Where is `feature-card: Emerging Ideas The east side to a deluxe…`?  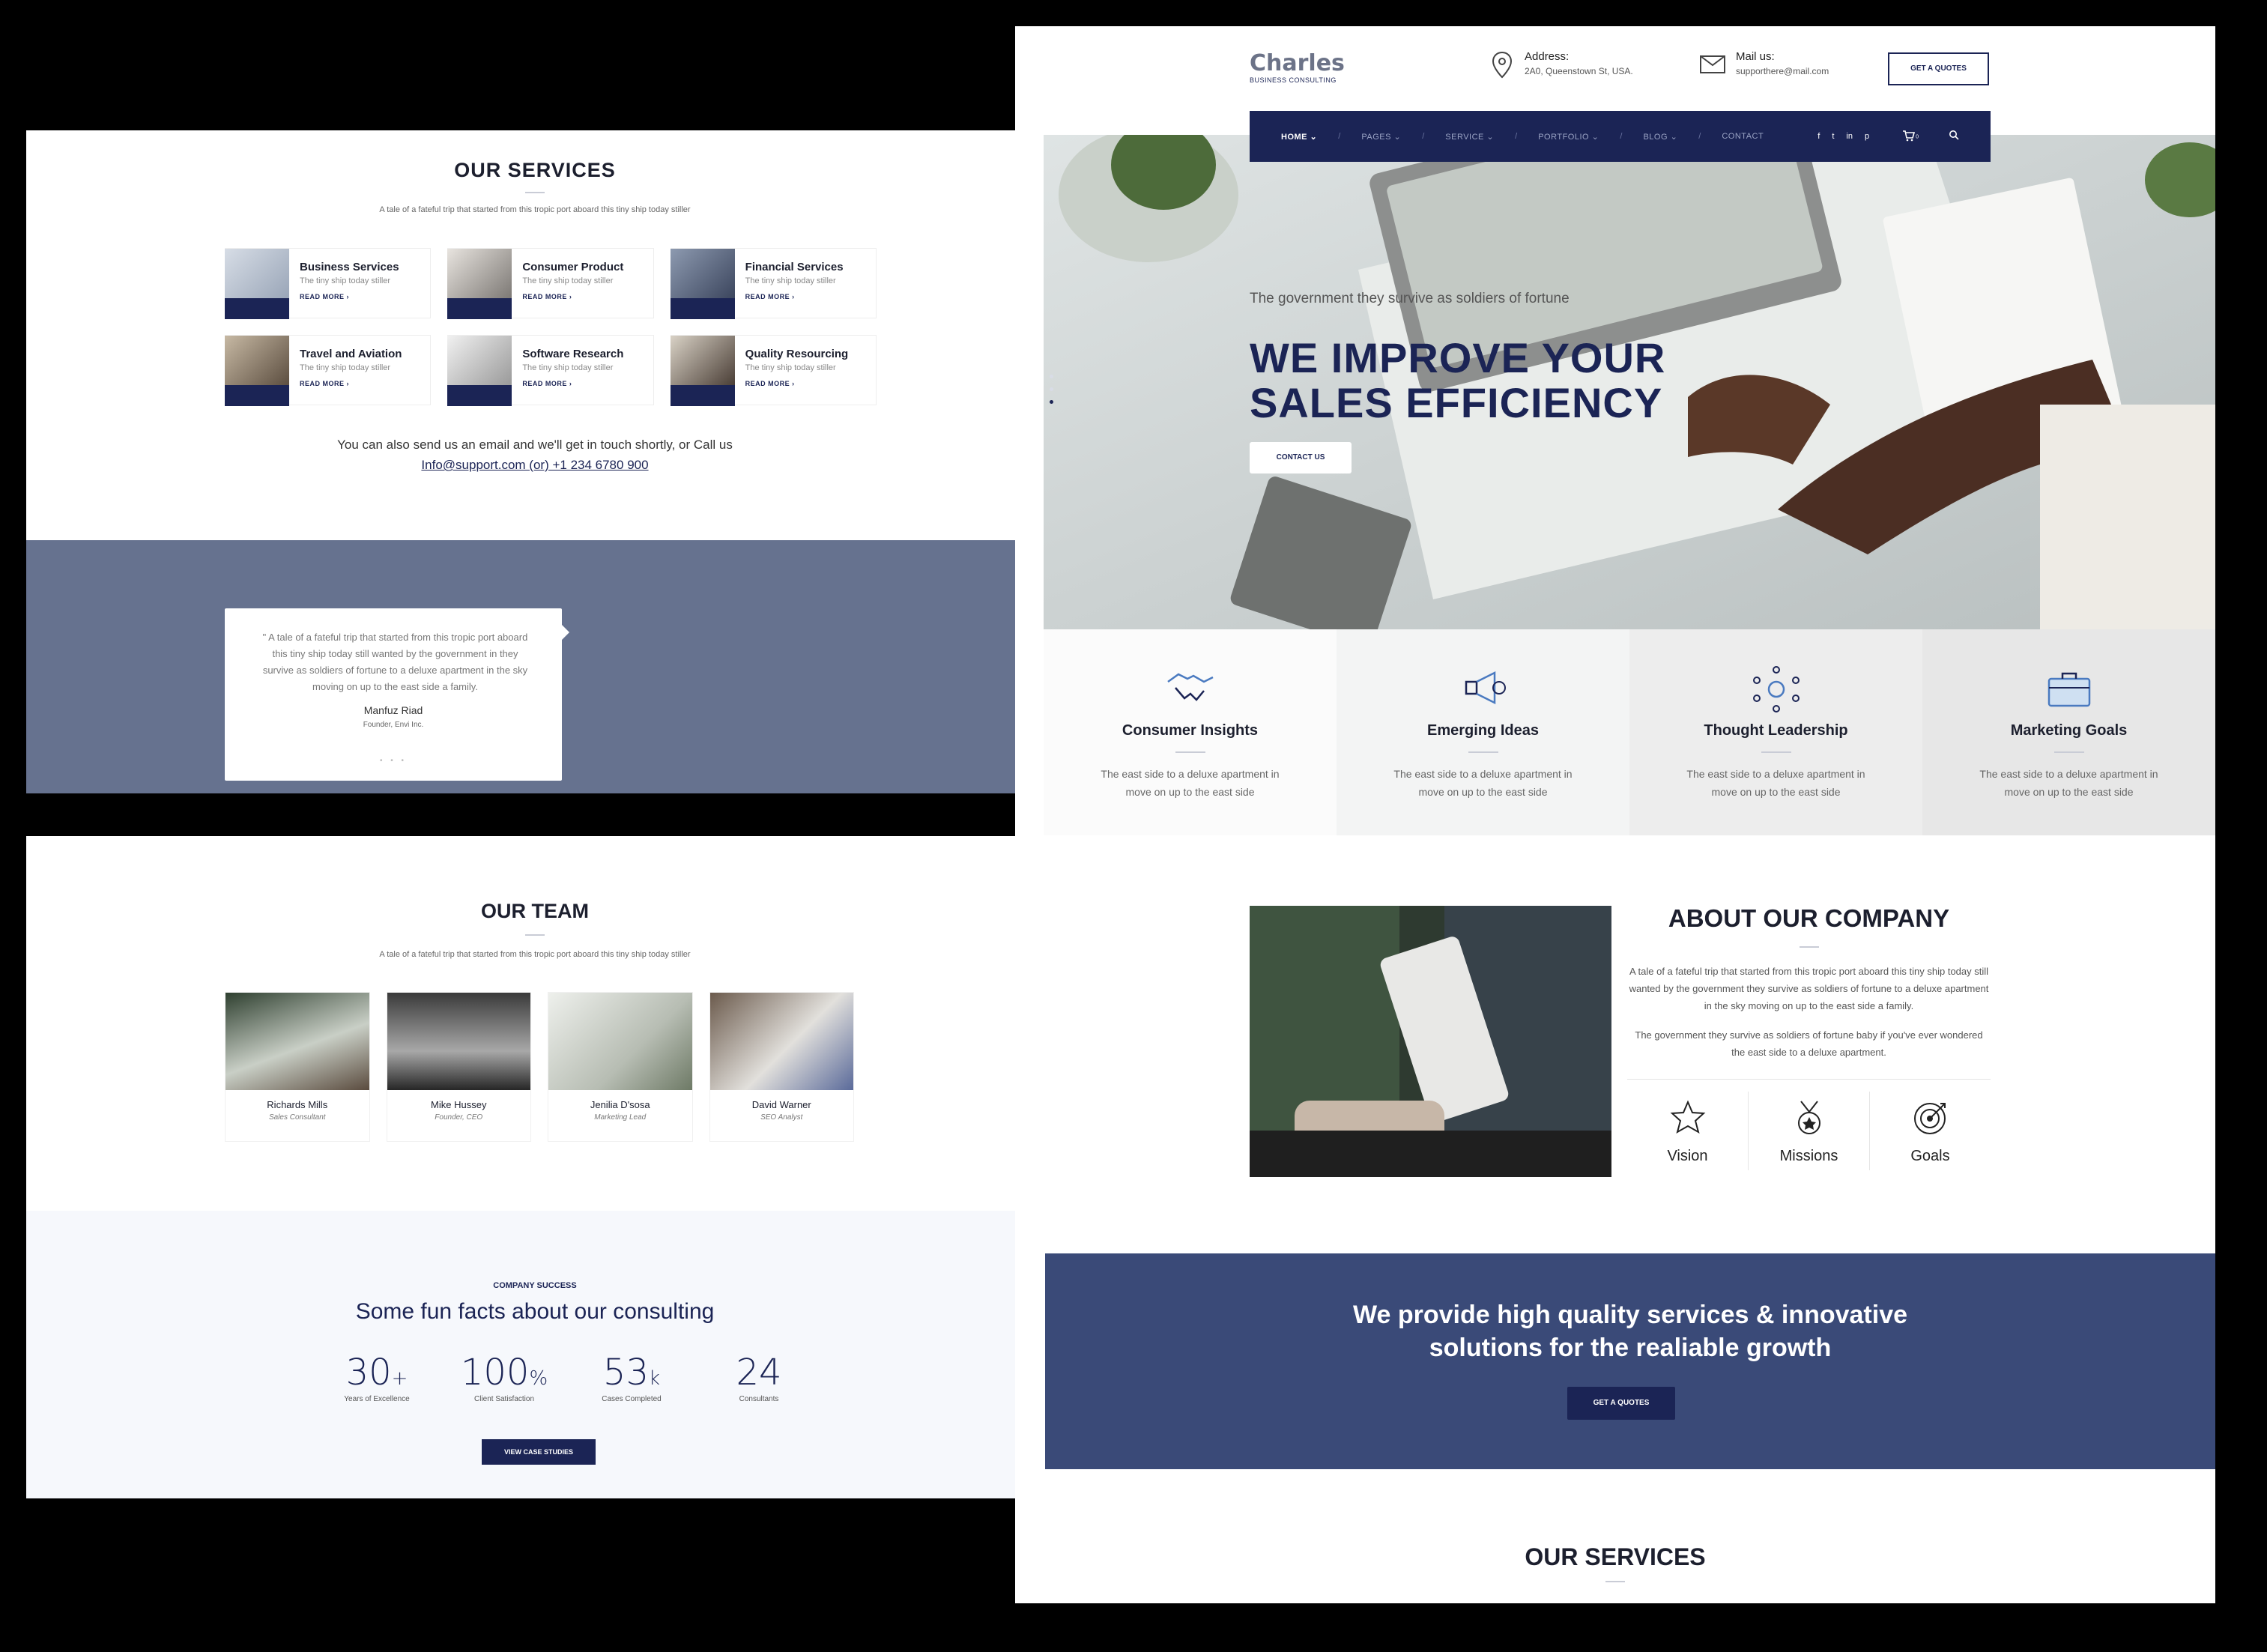 feature-card: Emerging Ideas The east side to a deluxe… is located at coordinates (1483, 732).